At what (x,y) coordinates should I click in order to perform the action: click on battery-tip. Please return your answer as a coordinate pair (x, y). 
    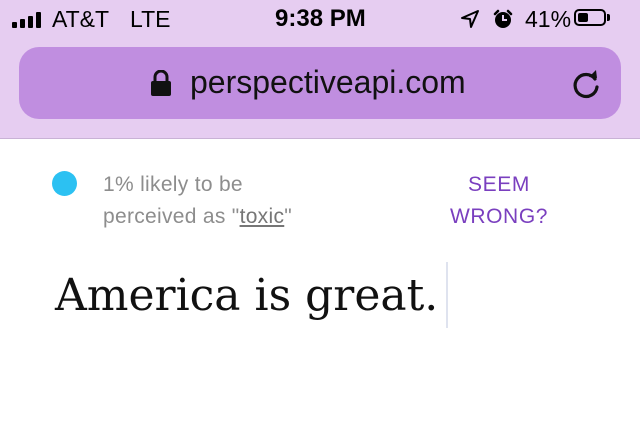
    Looking at the image, I should click on (608, 17).